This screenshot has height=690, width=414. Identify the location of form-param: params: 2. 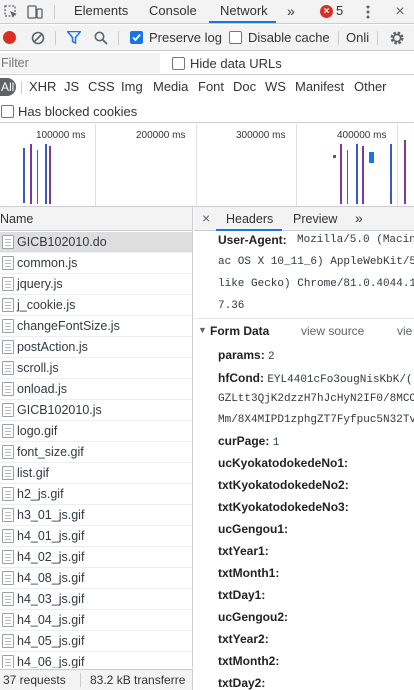
(246, 355).